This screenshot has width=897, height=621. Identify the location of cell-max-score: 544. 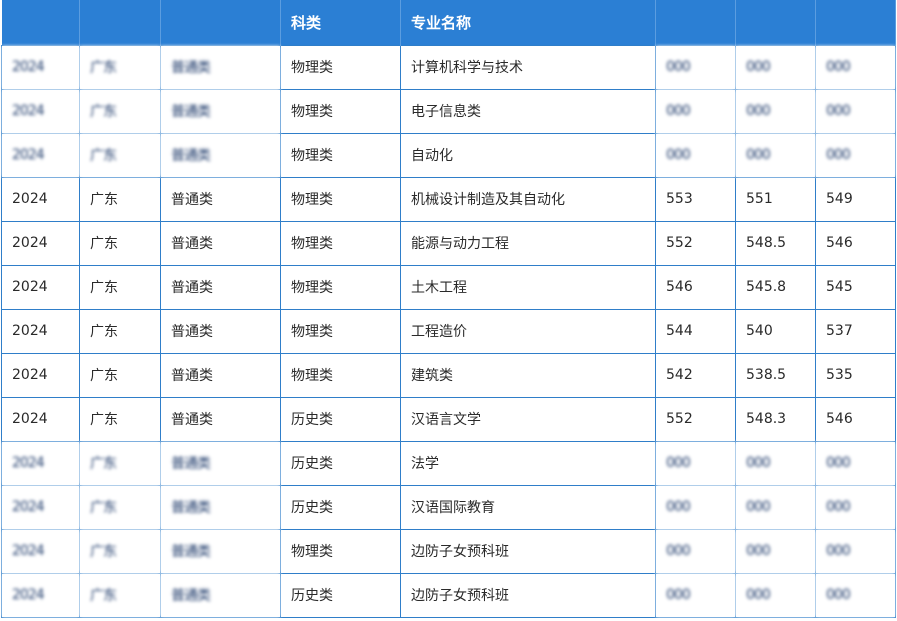
(695, 331).